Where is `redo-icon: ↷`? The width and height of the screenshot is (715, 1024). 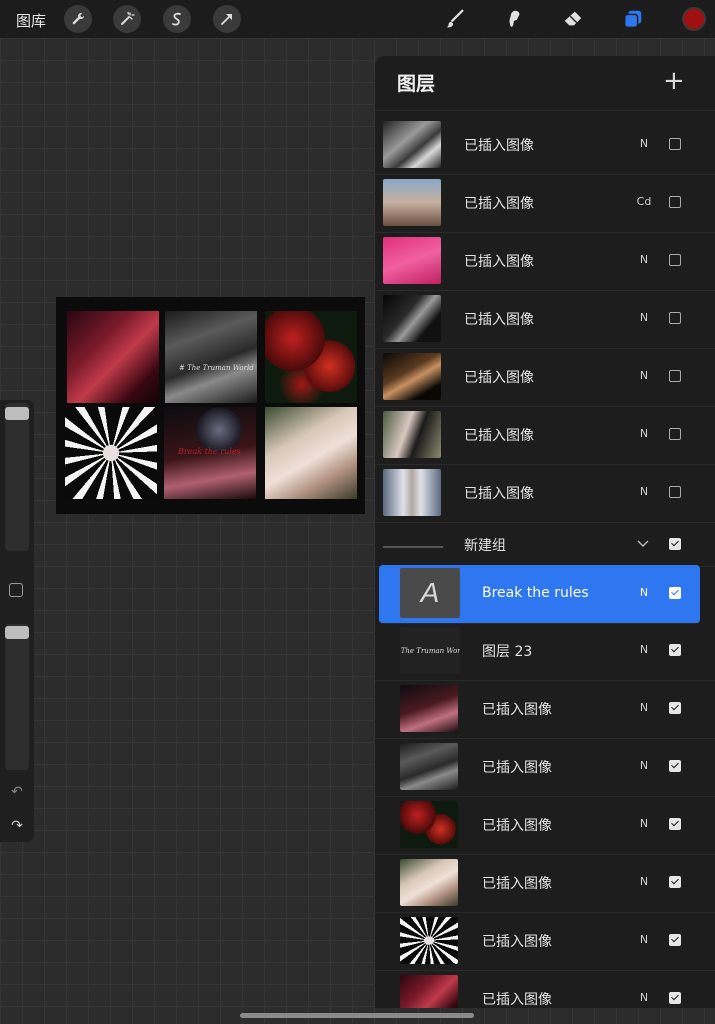
redo-icon: ↷ is located at coordinates (17, 826).